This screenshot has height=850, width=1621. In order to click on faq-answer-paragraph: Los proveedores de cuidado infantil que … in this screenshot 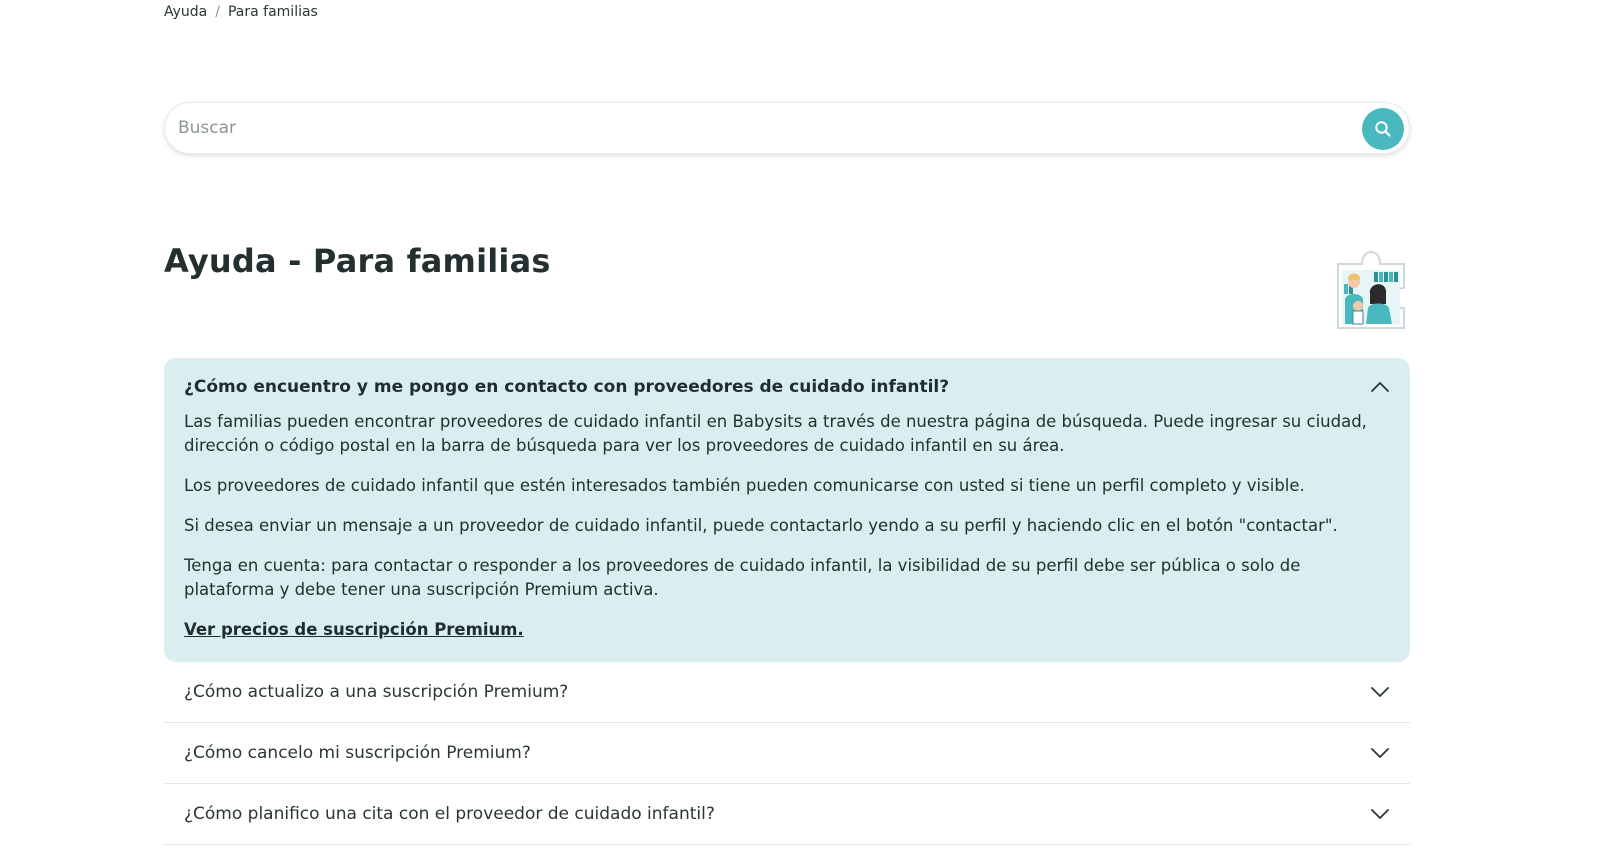, I will do `click(744, 485)`.